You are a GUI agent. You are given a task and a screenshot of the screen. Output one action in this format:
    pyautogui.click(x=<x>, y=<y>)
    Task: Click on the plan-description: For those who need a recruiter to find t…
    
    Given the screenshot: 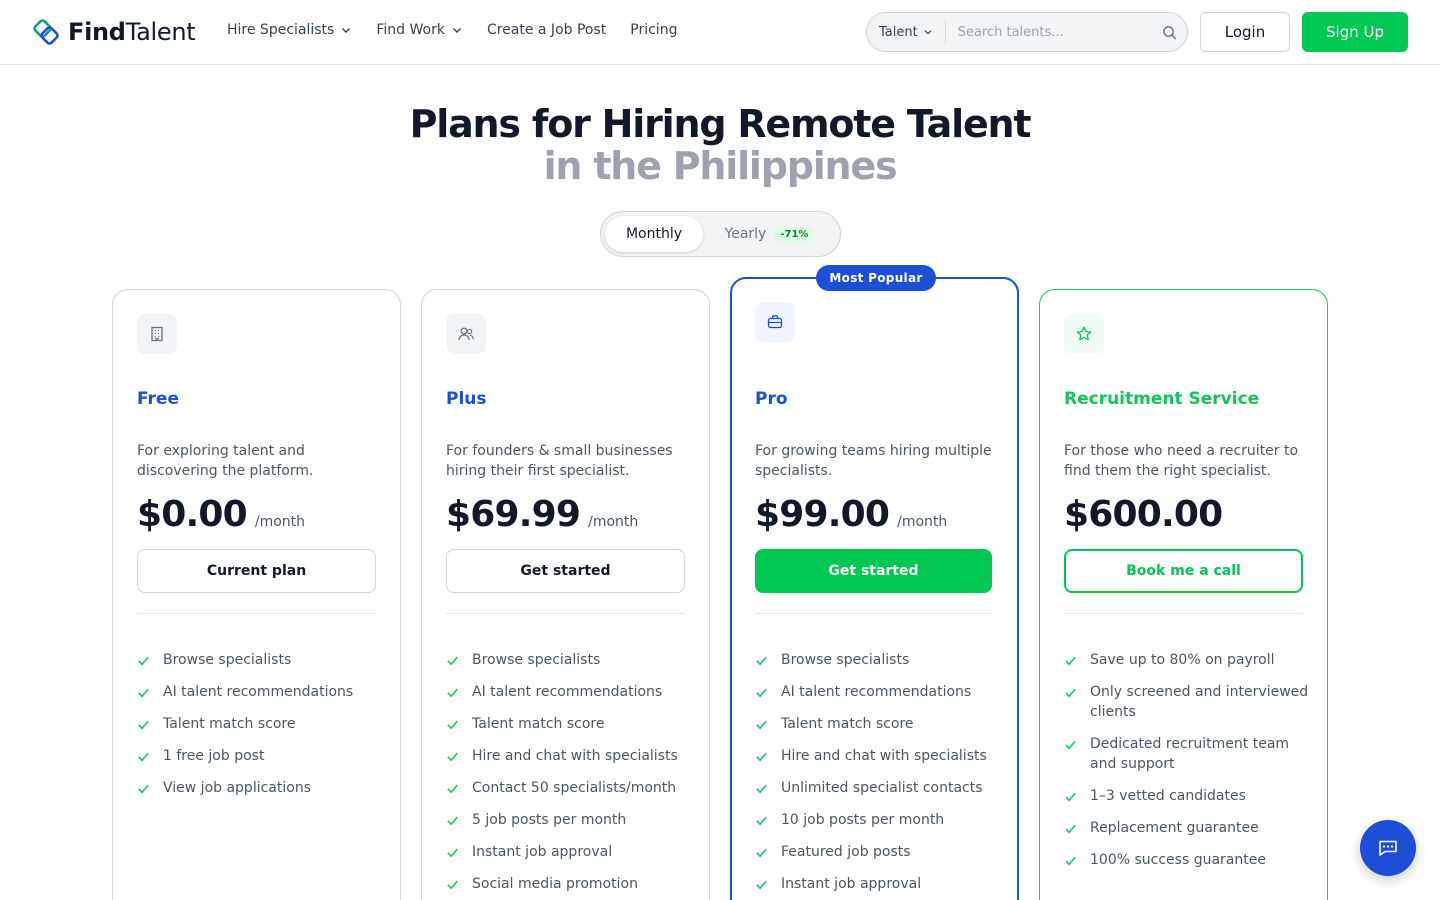 What is the action you would take?
    pyautogui.click(x=1181, y=461)
    